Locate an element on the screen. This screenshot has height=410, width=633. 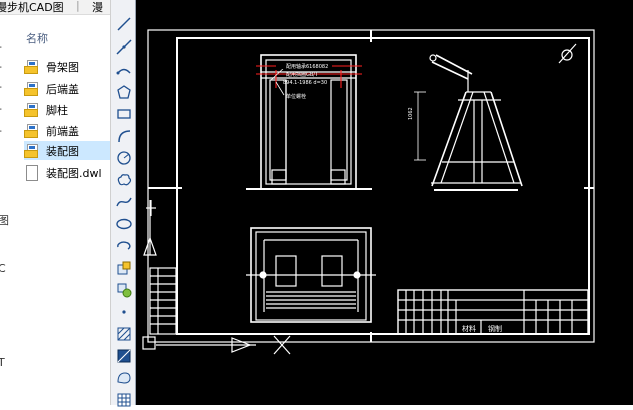
window-title-next: 漫 is located at coordinates (97, 7).